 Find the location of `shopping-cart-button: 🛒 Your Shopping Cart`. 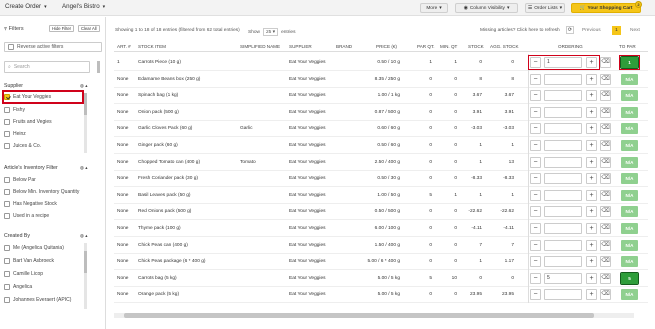

shopping-cart-button: 🛒 Your Shopping Cart is located at coordinates (606, 8).